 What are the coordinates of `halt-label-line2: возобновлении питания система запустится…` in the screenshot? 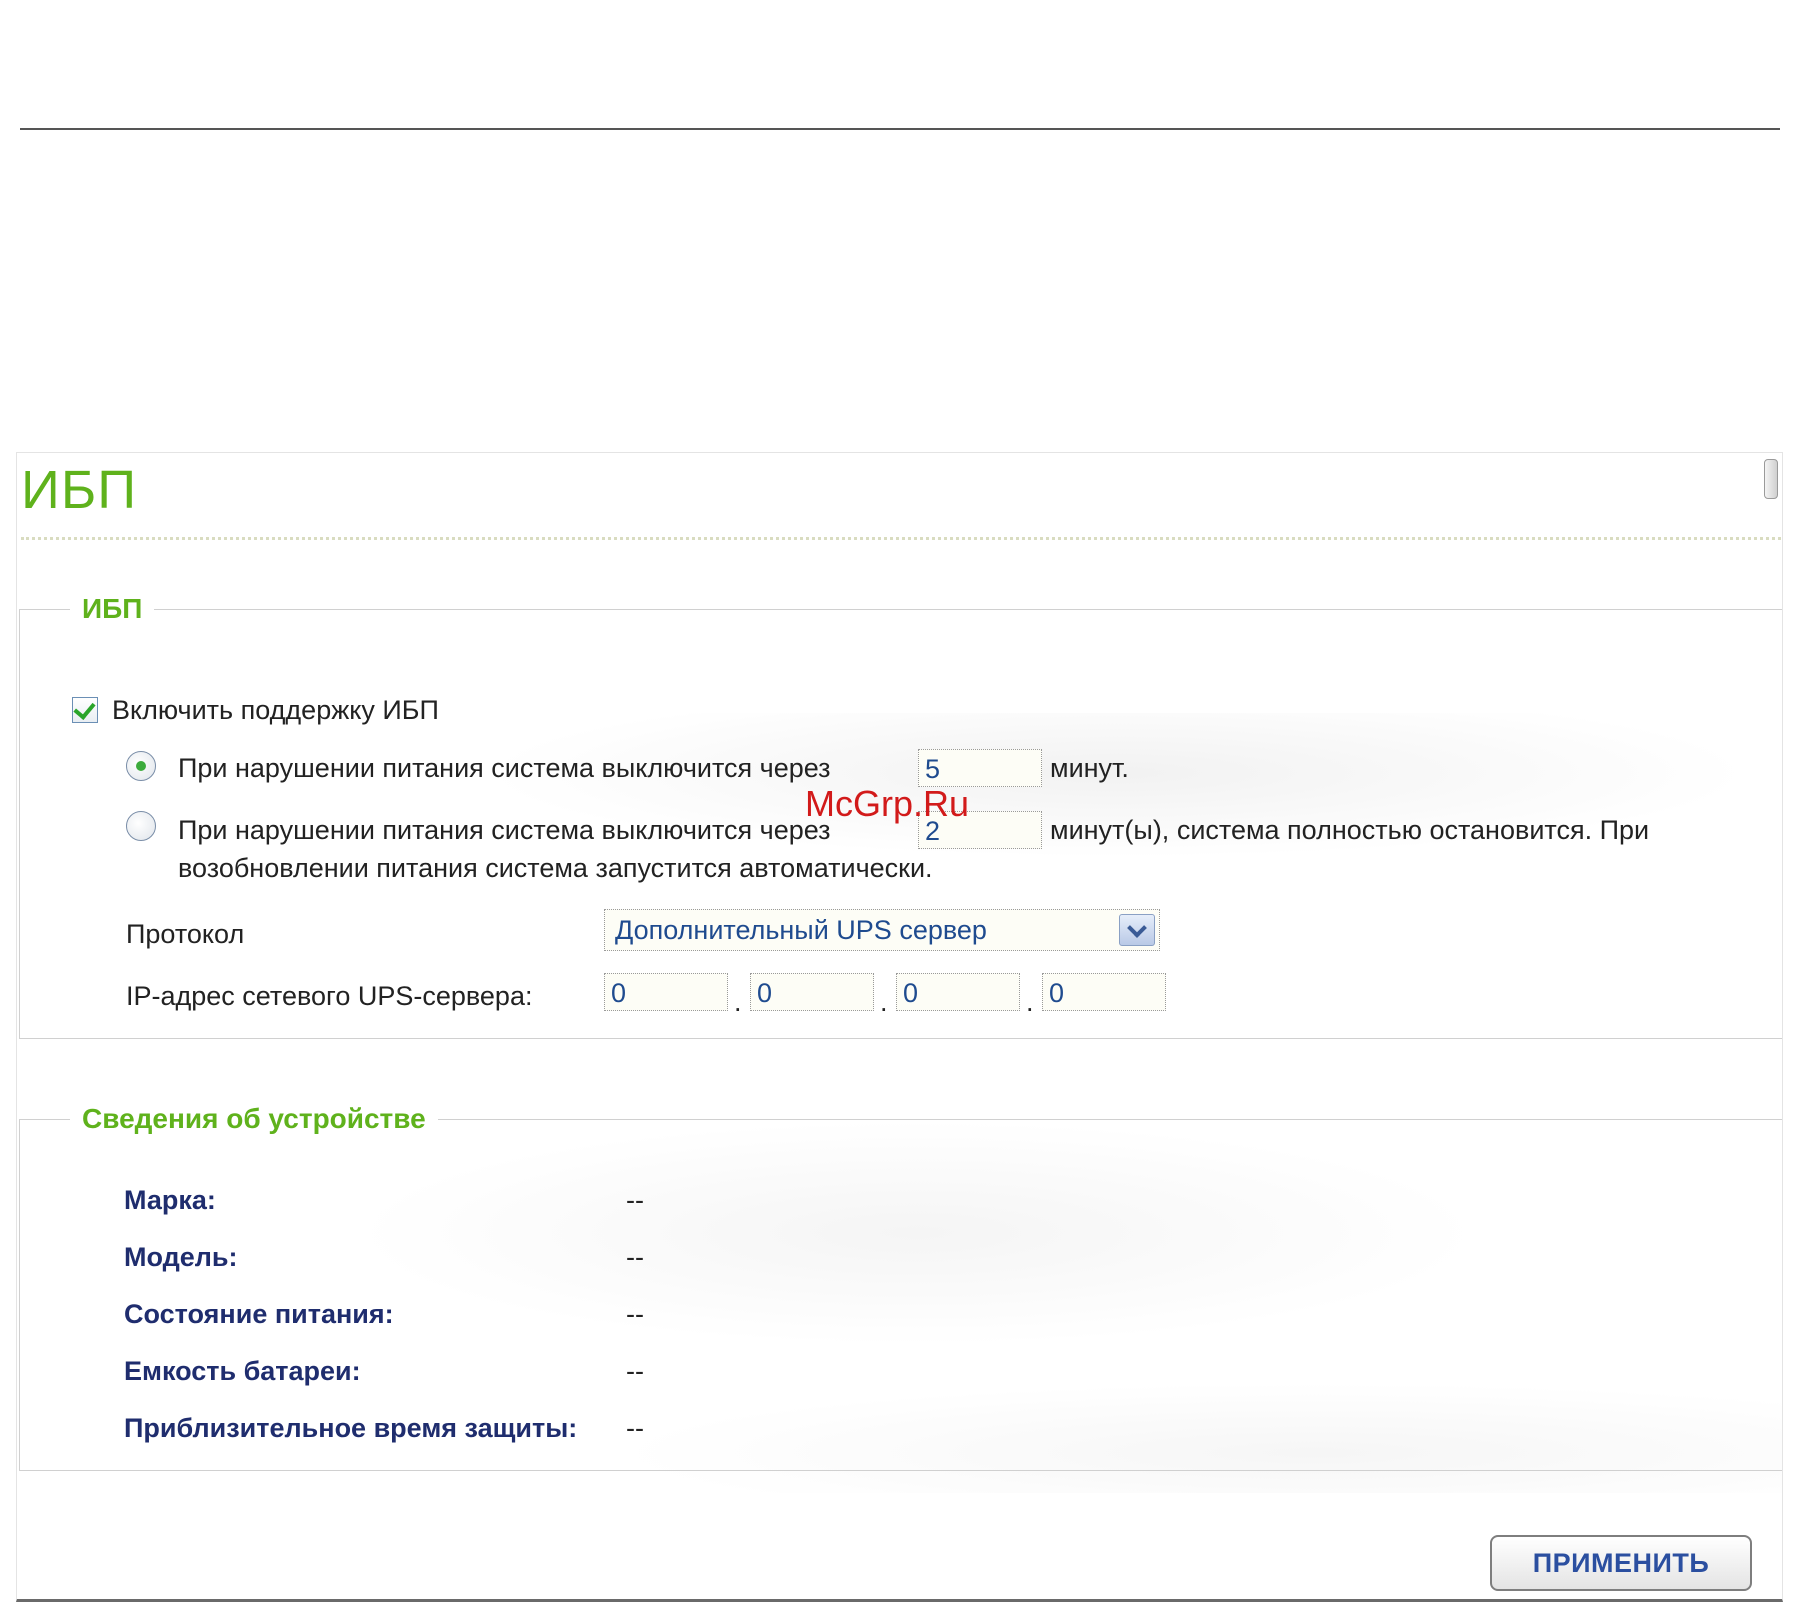 It's located at (555, 868).